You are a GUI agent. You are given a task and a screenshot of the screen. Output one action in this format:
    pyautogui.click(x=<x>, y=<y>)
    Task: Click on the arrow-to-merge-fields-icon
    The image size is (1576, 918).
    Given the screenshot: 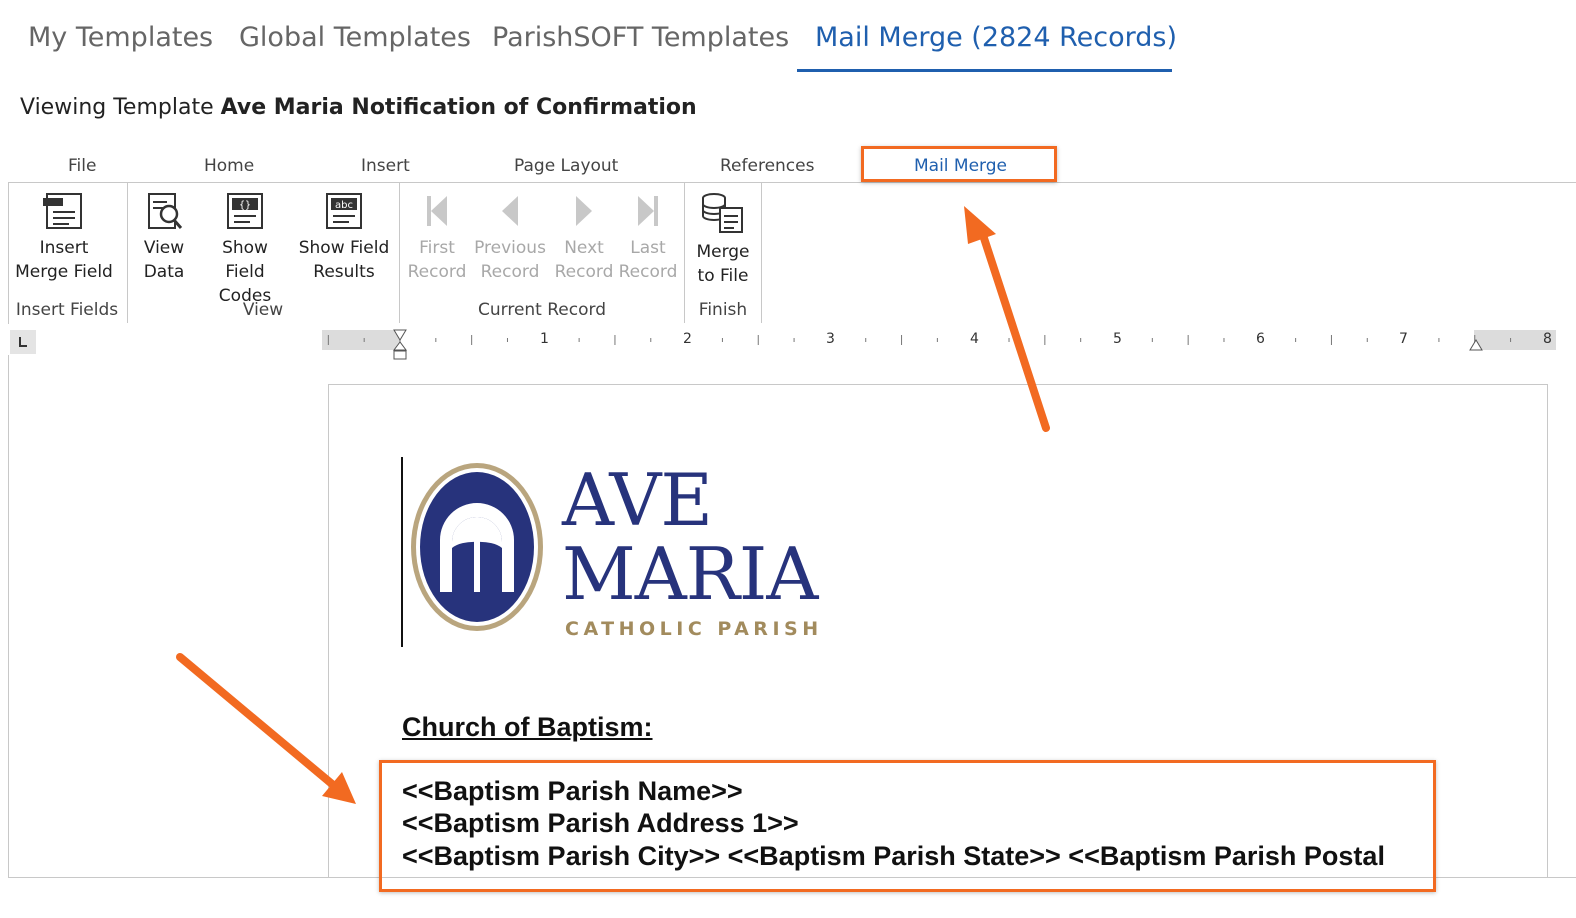 What is the action you would take?
    pyautogui.click(x=266, y=728)
    